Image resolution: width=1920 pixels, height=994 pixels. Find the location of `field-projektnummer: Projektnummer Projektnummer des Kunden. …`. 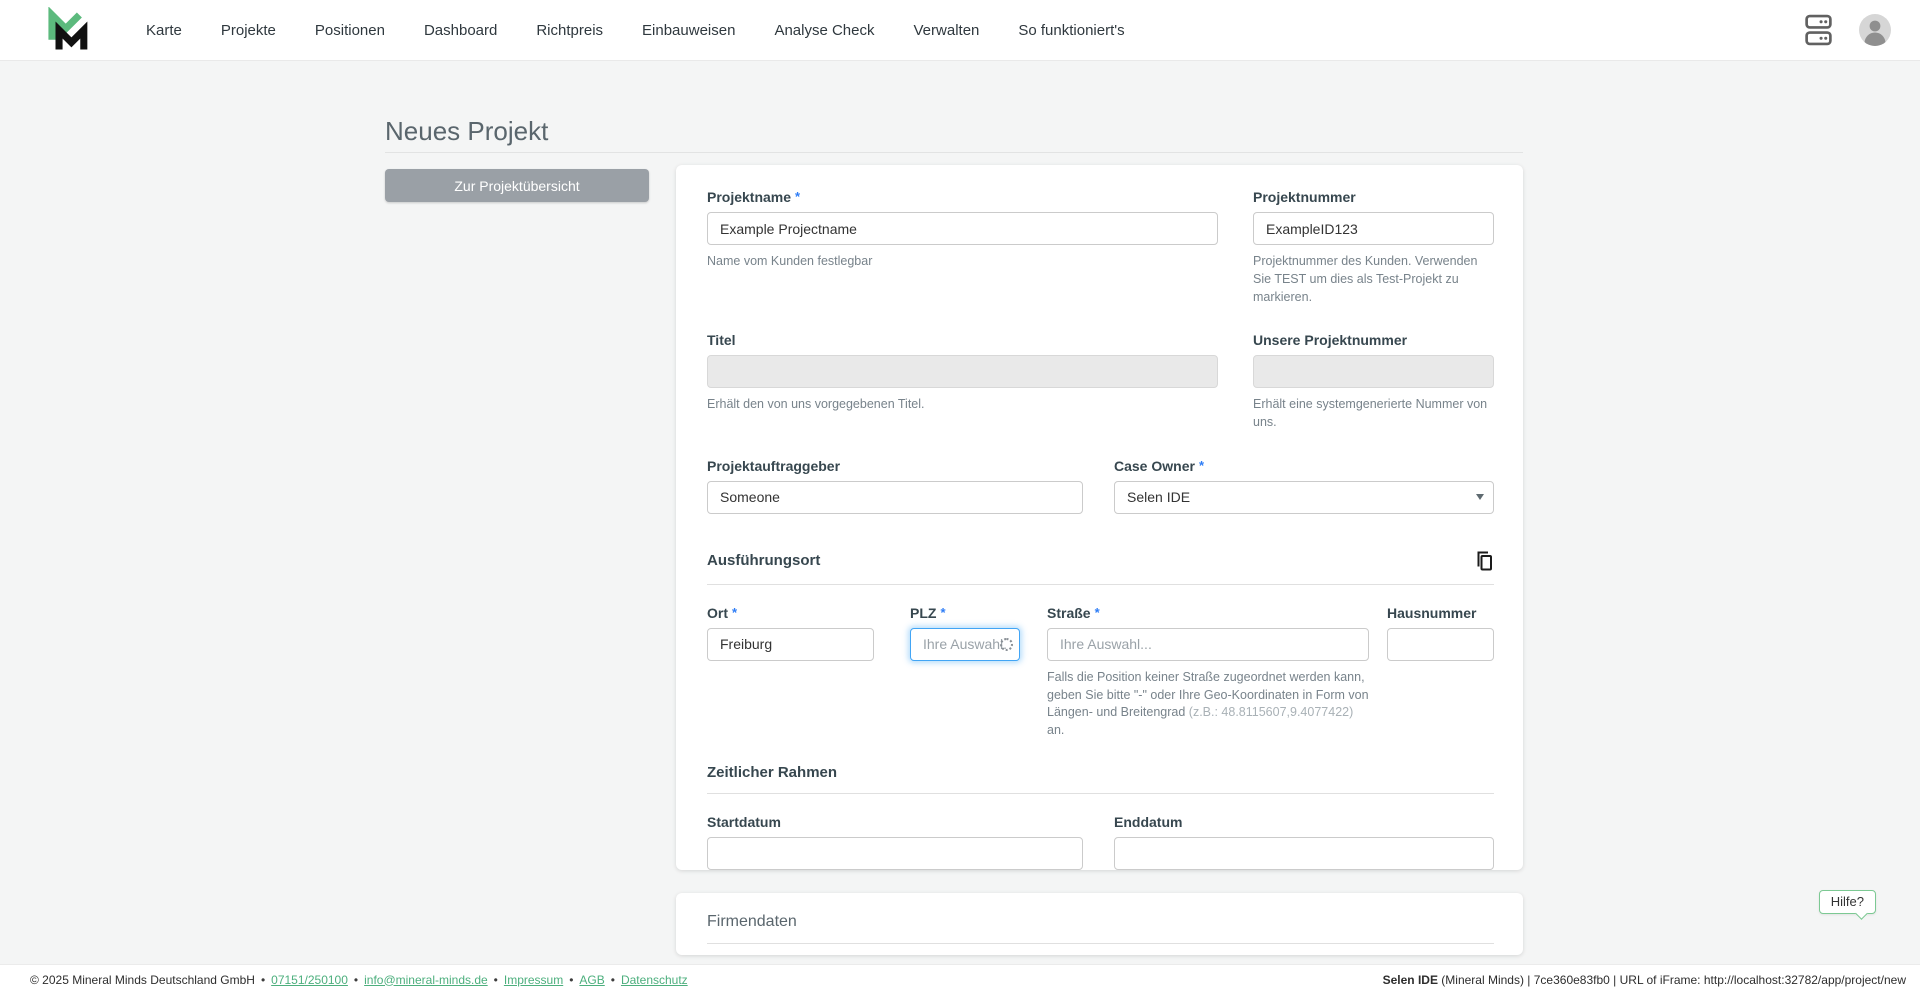

field-projektnummer: Projektnummer Projektnummer des Kunden. … is located at coordinates (1373, 247).